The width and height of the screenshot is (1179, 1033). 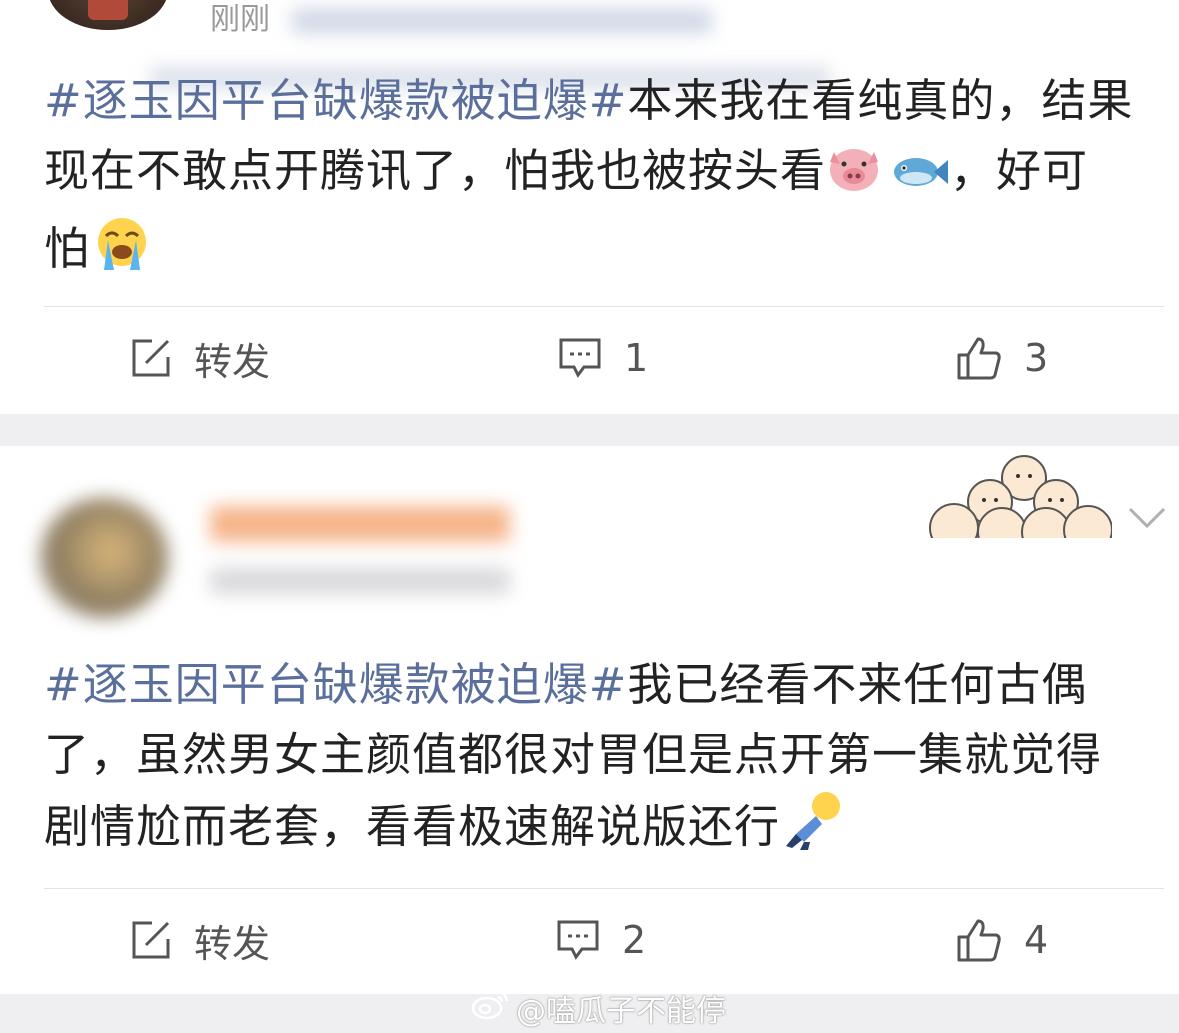 I want to click on like-button: 4, so click(x=1002, y=940).